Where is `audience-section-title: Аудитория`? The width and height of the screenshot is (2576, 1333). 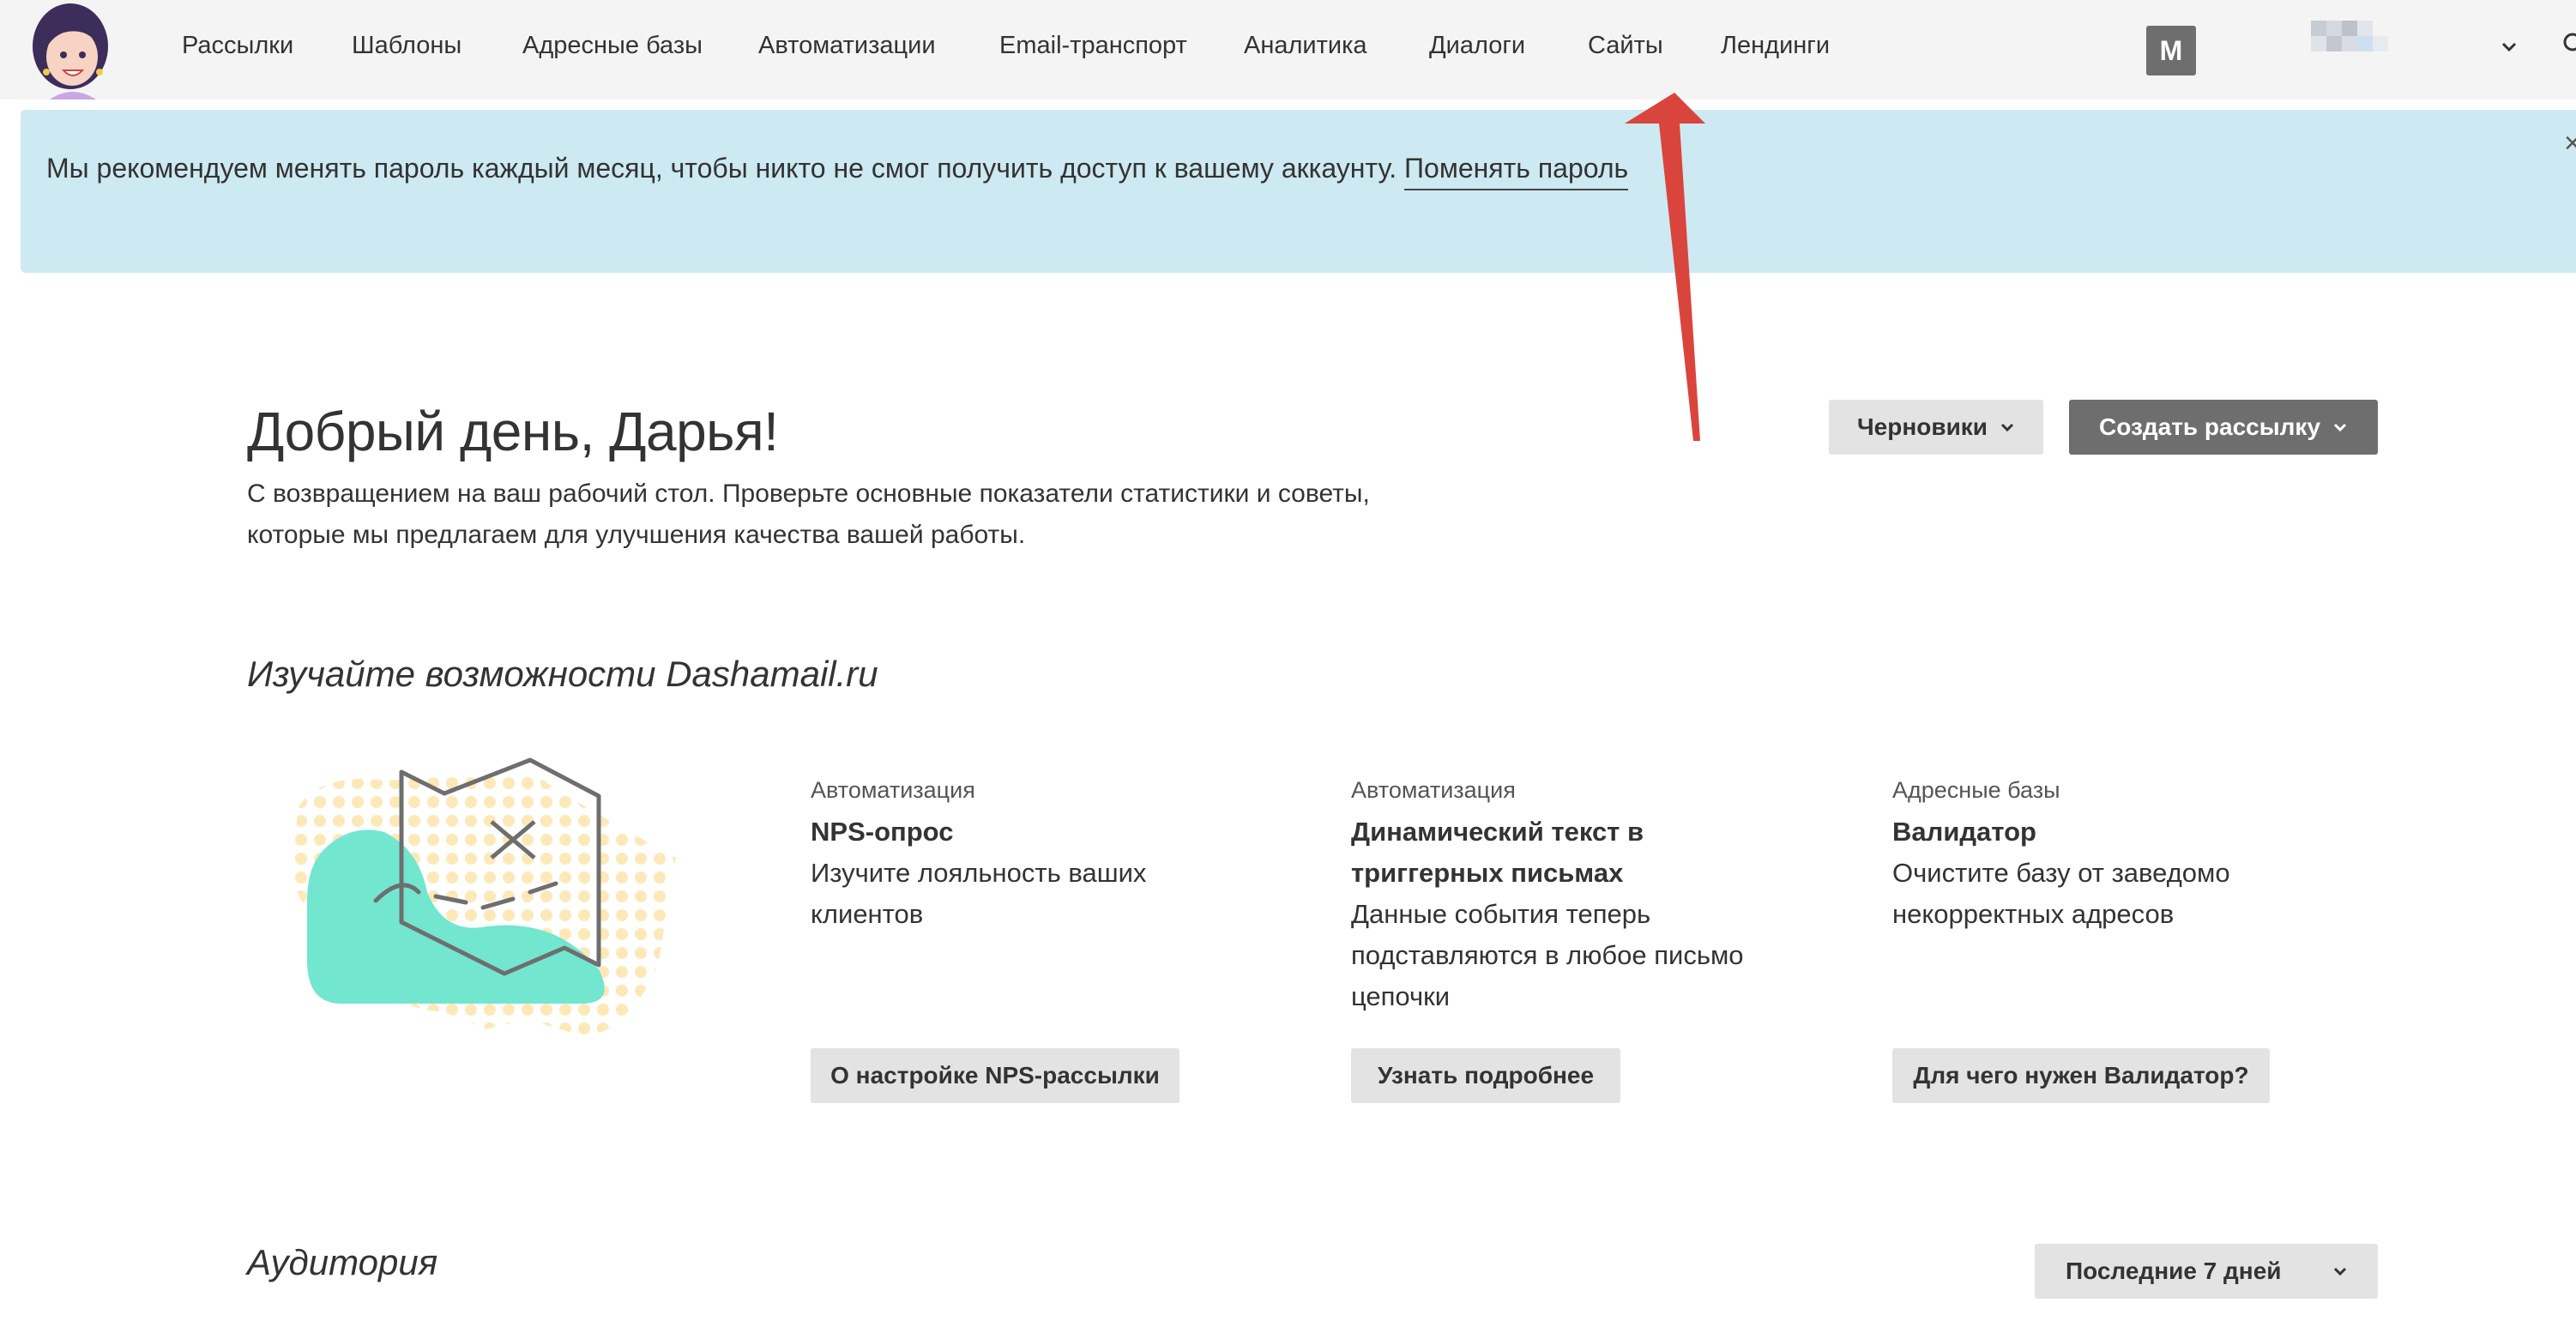 audience-section-title: Аудитория is located at coordinates (342, 1262).